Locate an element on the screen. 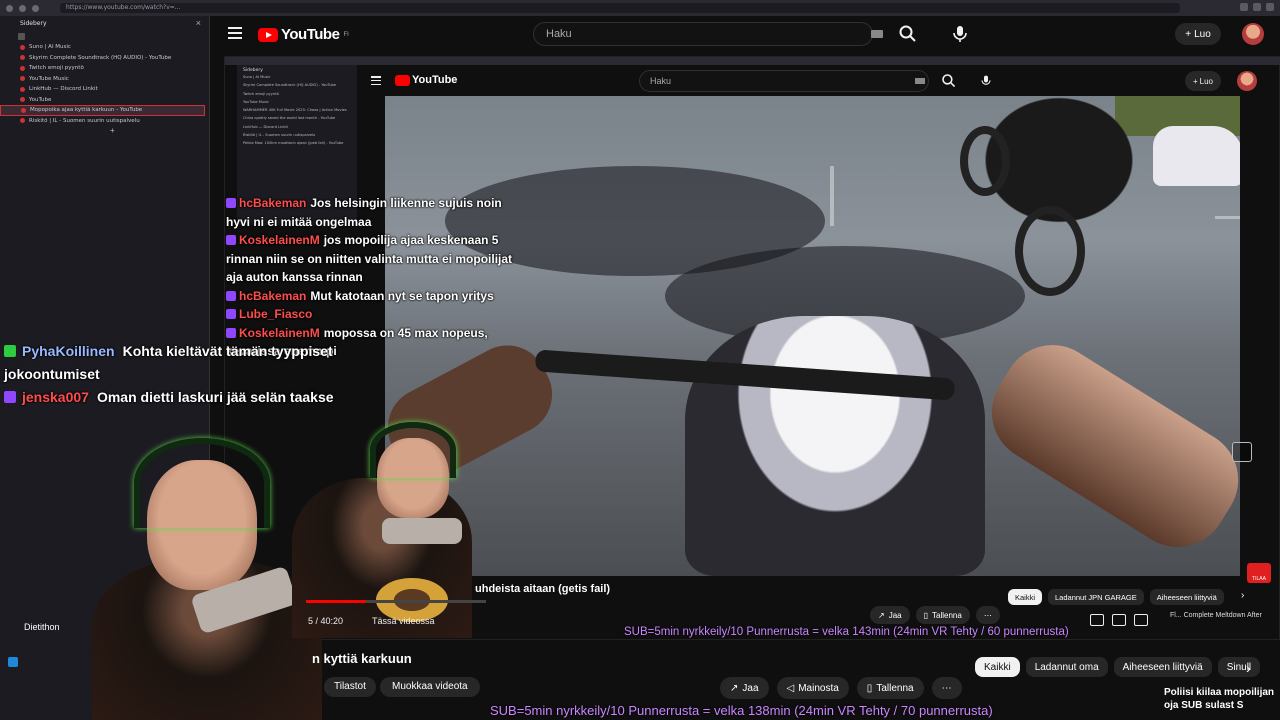  sidebery-tab-label: YouTube Music is located at coordinates (49, 78).